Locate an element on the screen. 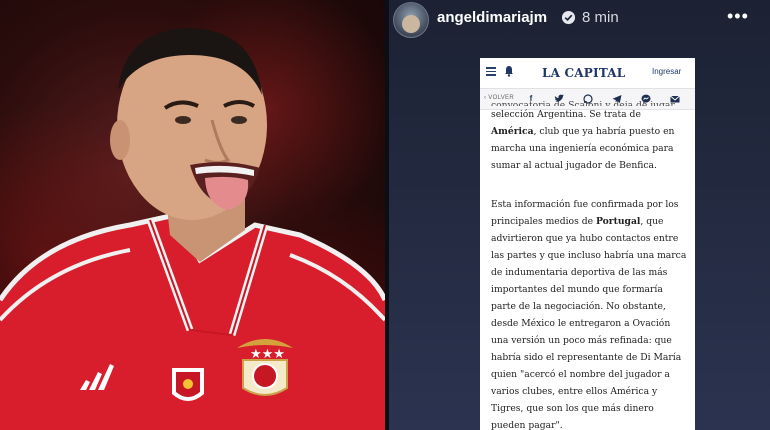 The height and width of the screenshot is (430, 770). post-time: 8 min is located at coordinates (600, 17).